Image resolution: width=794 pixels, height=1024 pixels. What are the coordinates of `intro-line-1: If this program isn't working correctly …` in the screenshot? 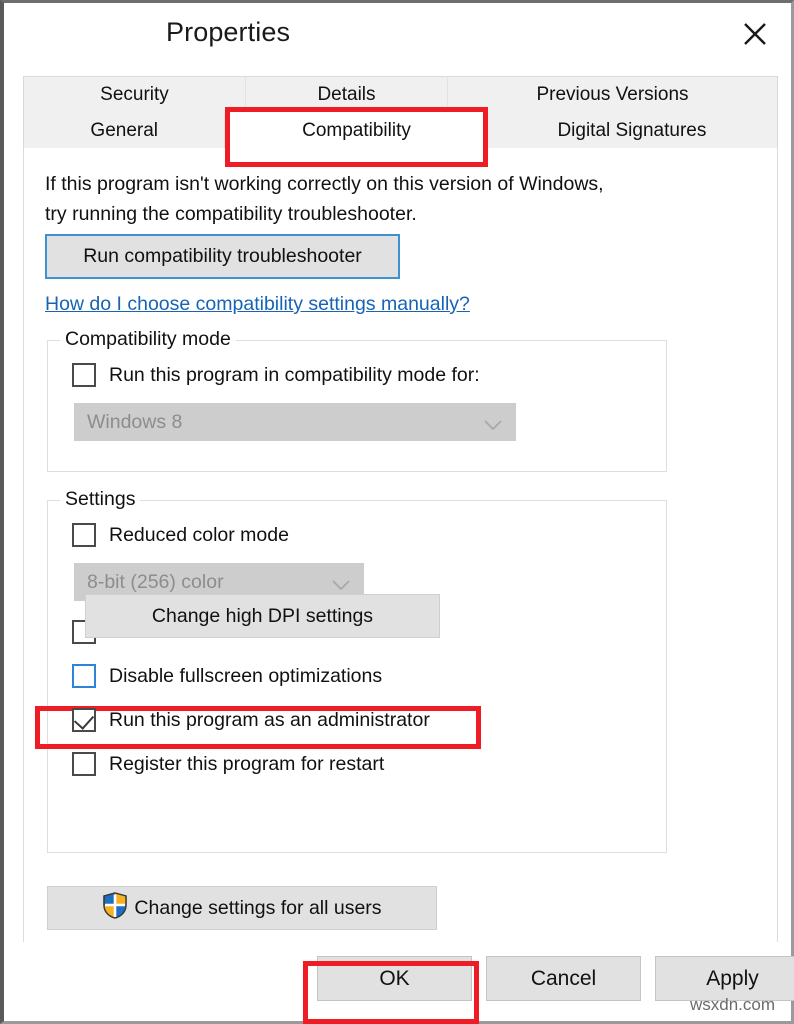 It's located at (324, 184).